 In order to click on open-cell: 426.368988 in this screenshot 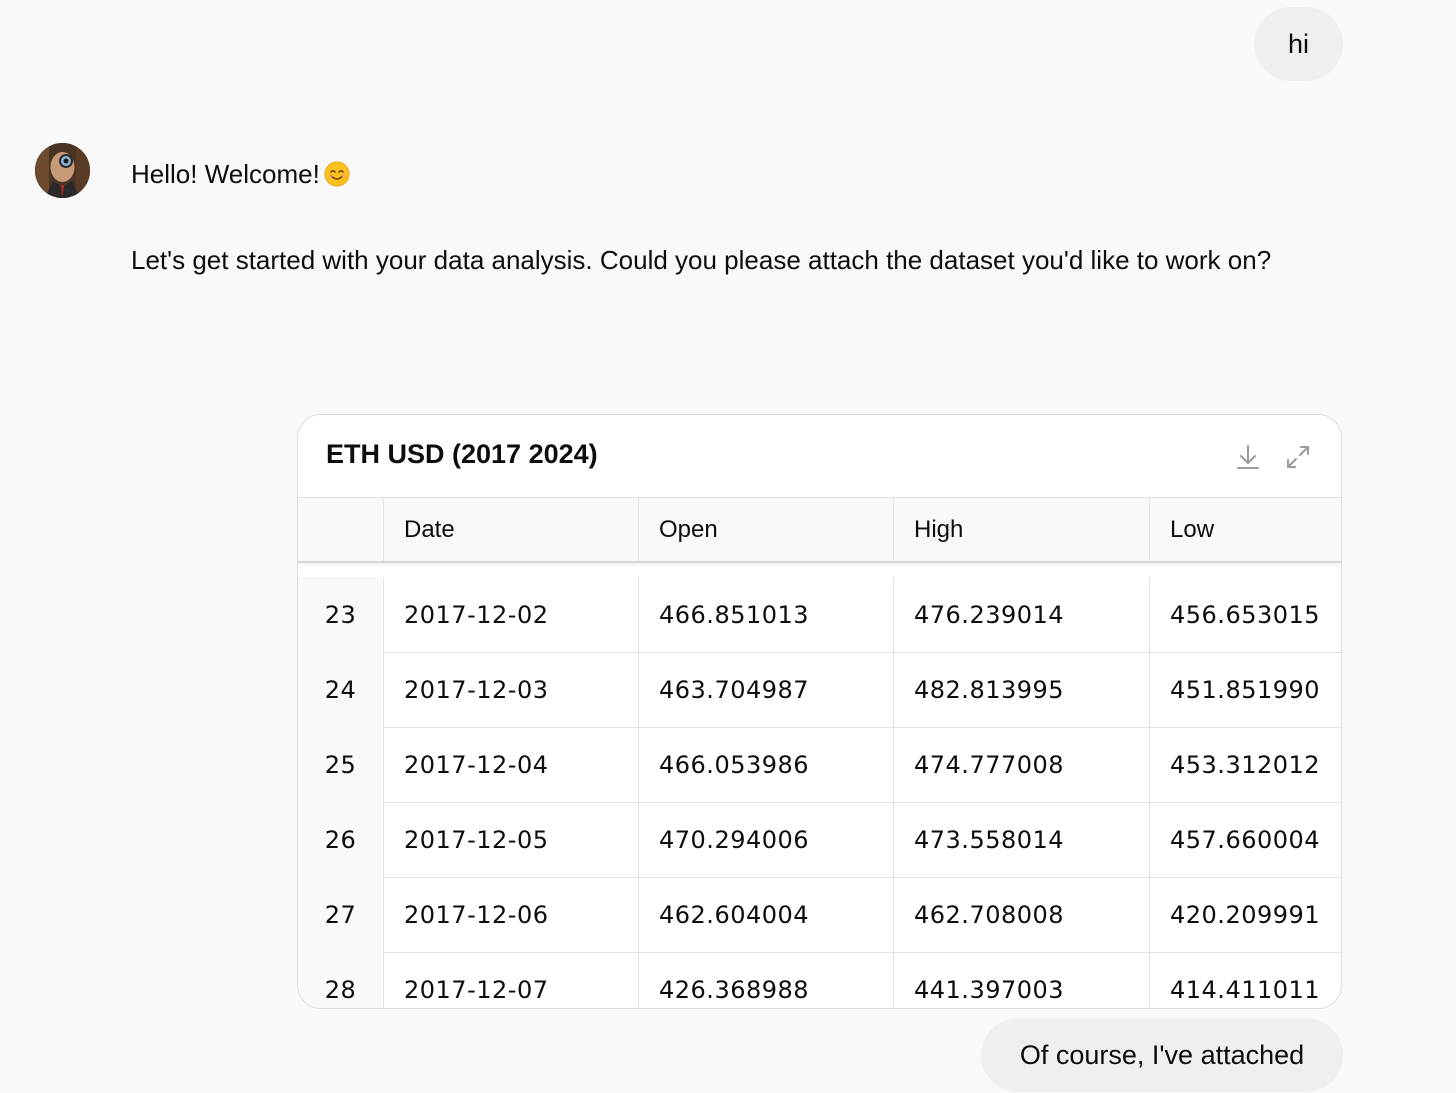, I will do `click(766, 980)`.